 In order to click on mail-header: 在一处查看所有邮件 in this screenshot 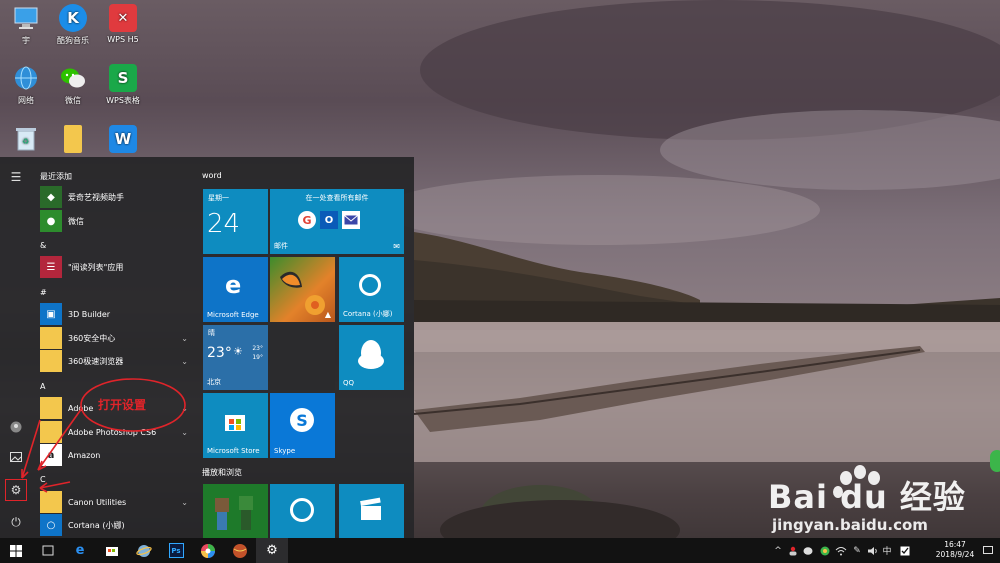, I will do `click(337, 198)`.